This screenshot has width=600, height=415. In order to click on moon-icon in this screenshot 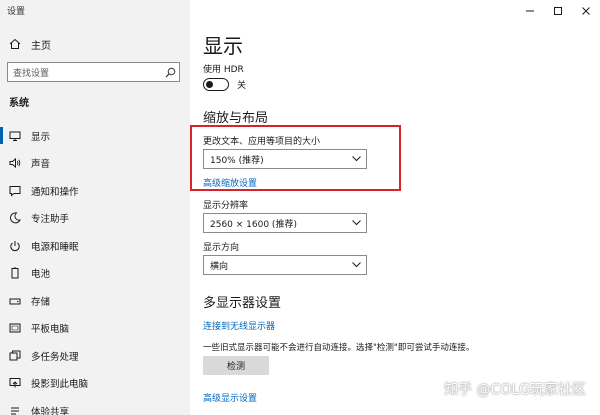, I will do `click(15, 218)`.